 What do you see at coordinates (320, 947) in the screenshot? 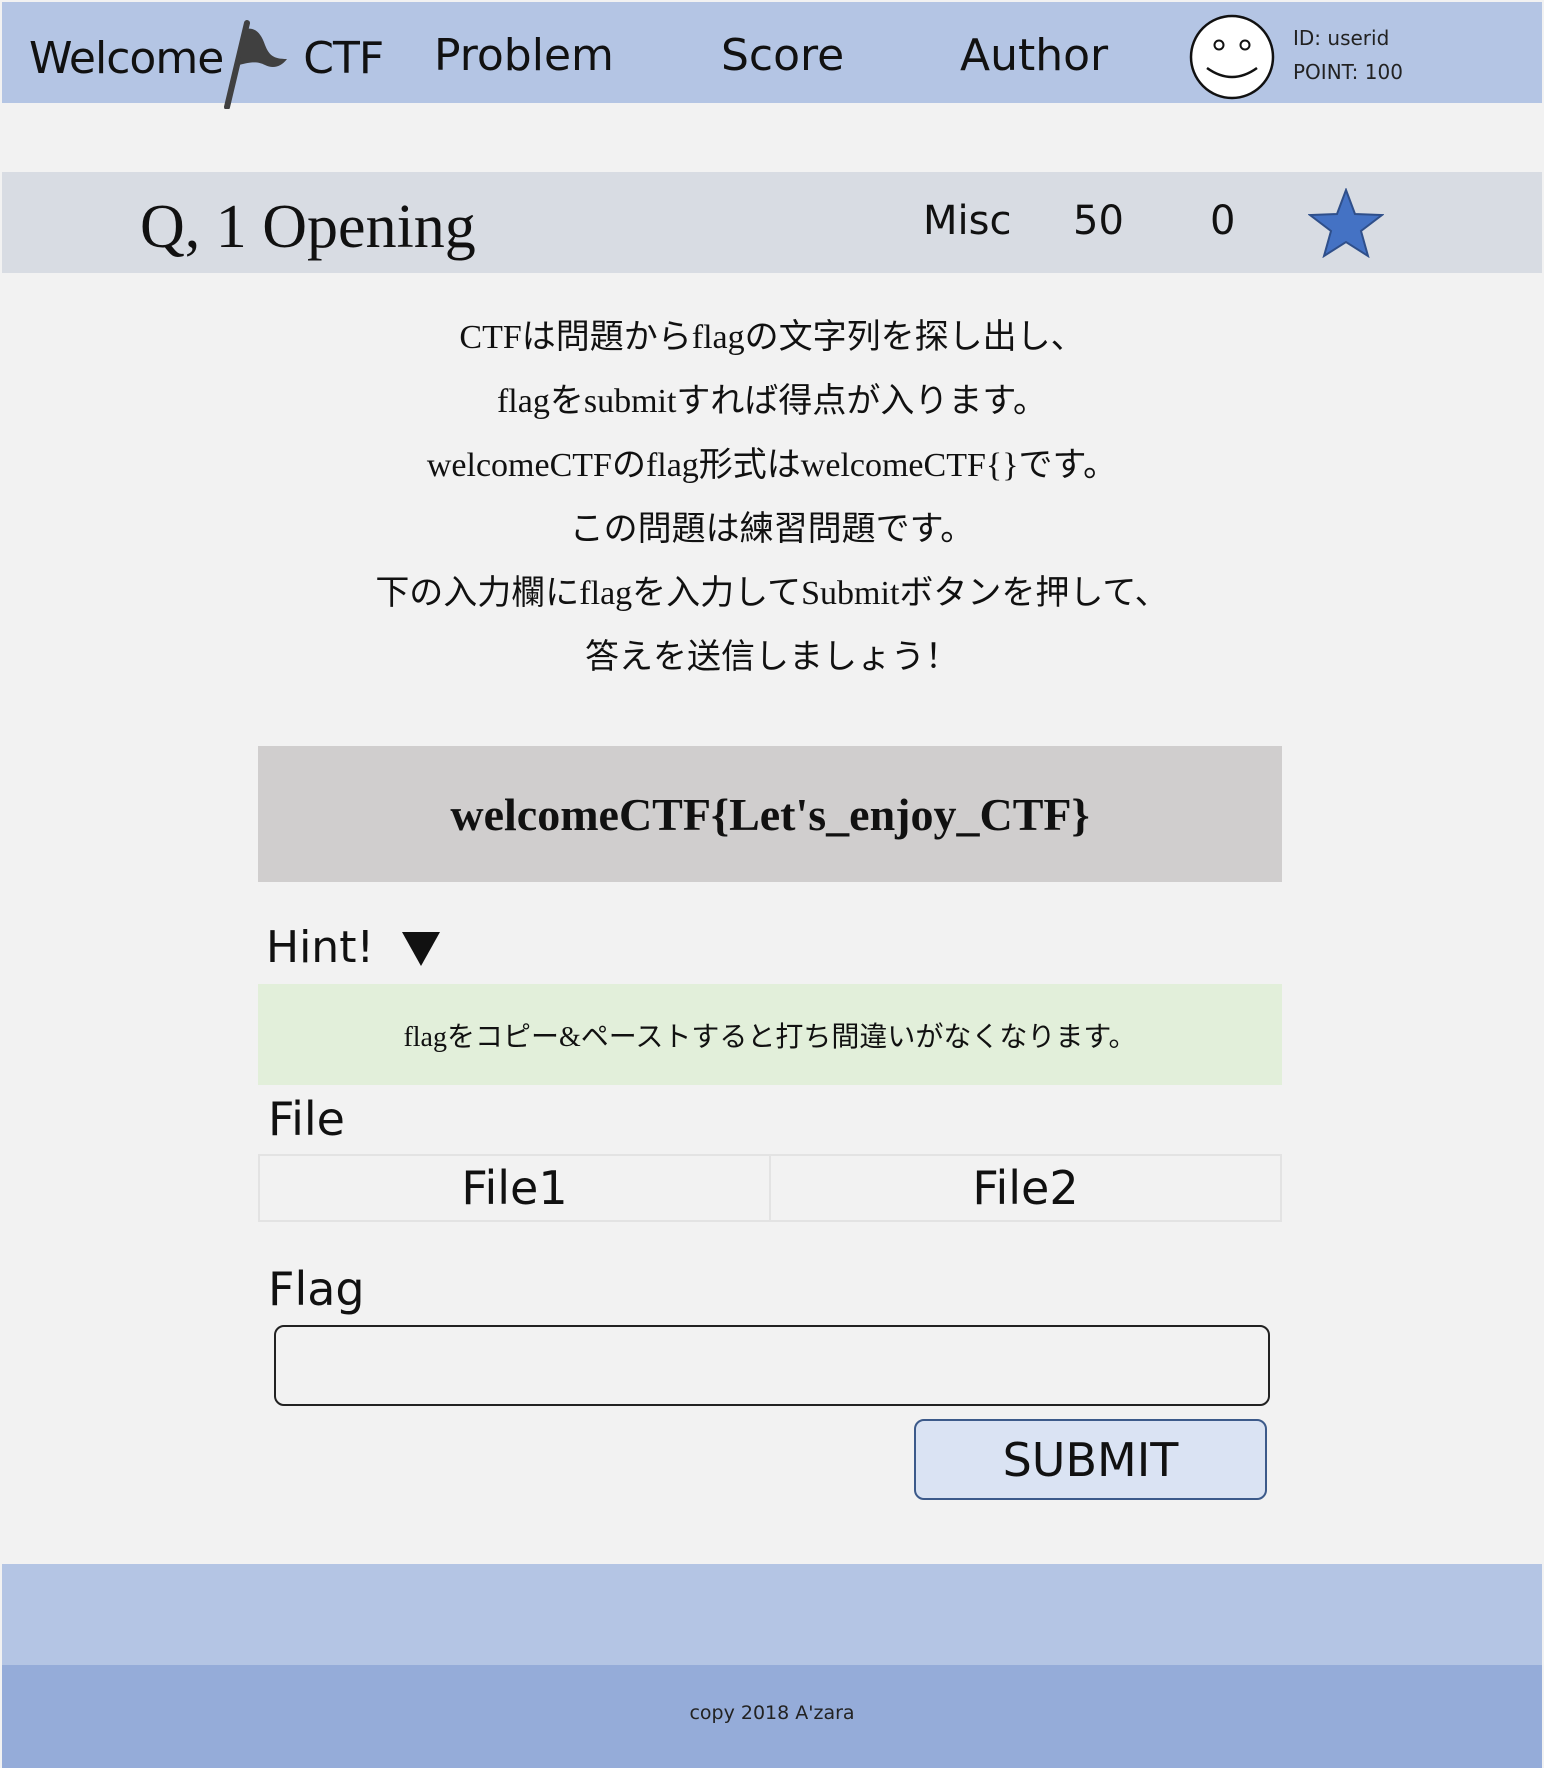
I see `hint-label-text: Hint!` at bounding box center [320, 947].